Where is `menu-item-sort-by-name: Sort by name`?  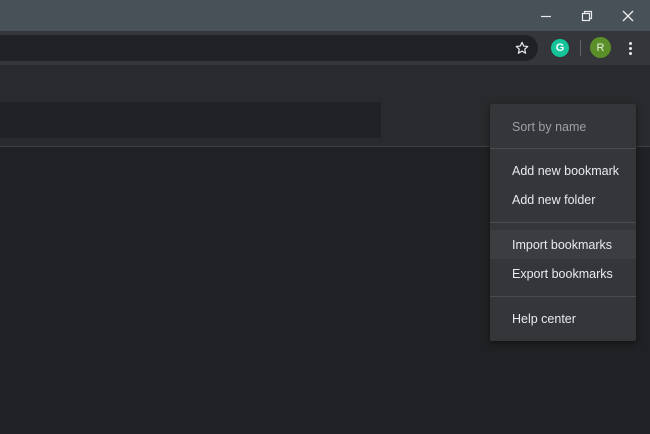 menu-item-sort-by-name: Sort by name is located at coordinates (563, 126).